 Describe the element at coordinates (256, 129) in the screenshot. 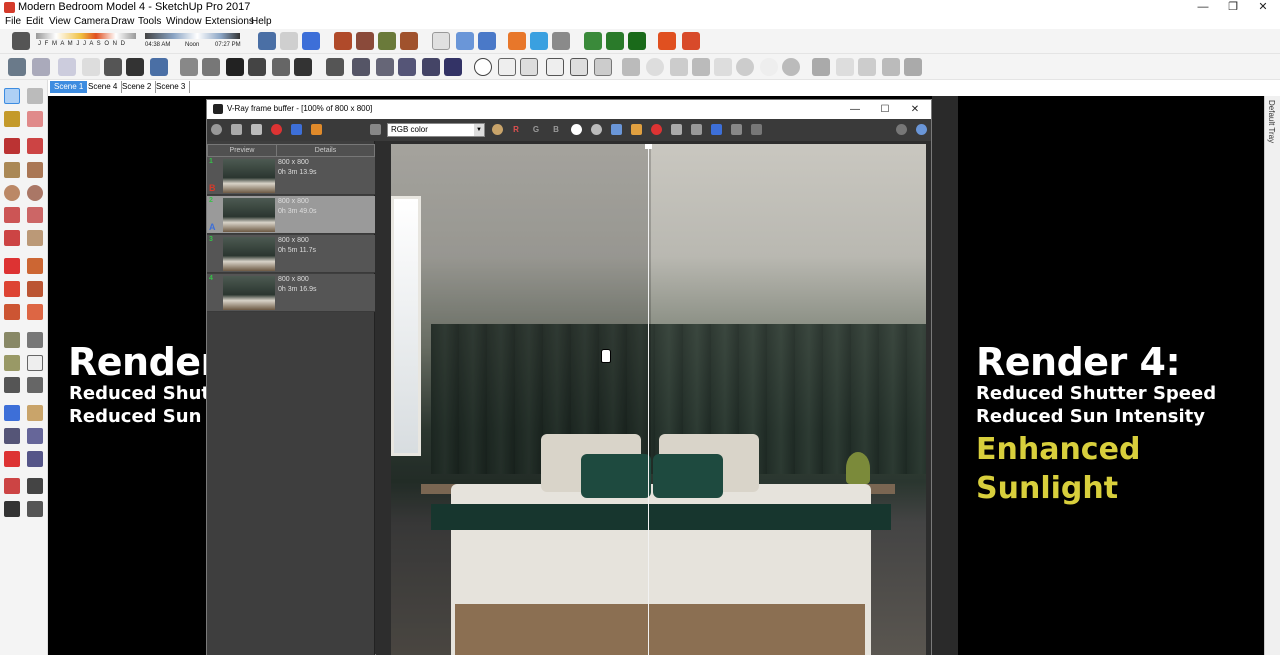

I see `save-all-icon` at that location.